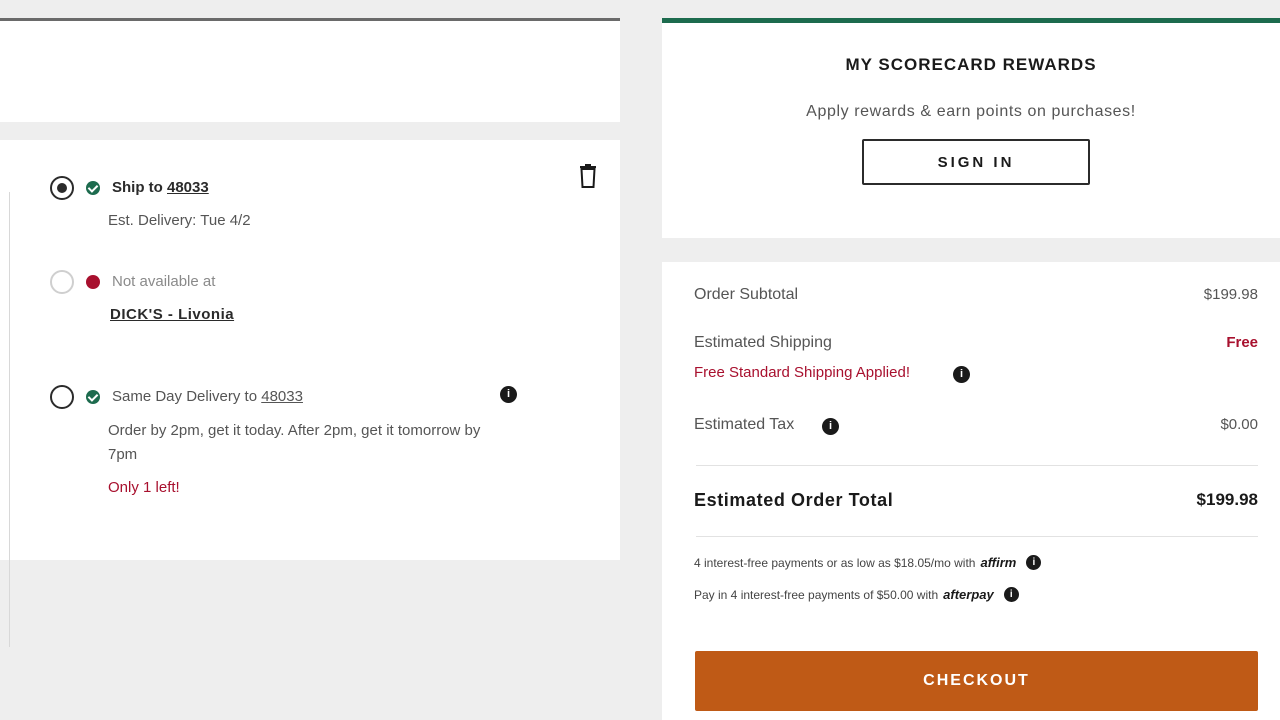 This screenshot has width=1280, height=720. Describe the element at coordinates (961, 374) in the screenshot. I see `shipping-info-icon: i` at that location.